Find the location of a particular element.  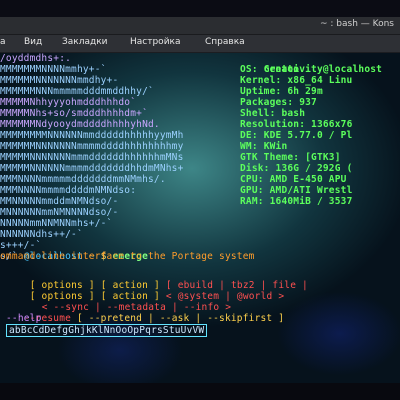

info-key: GPU: is located at coordinates (252, 190).